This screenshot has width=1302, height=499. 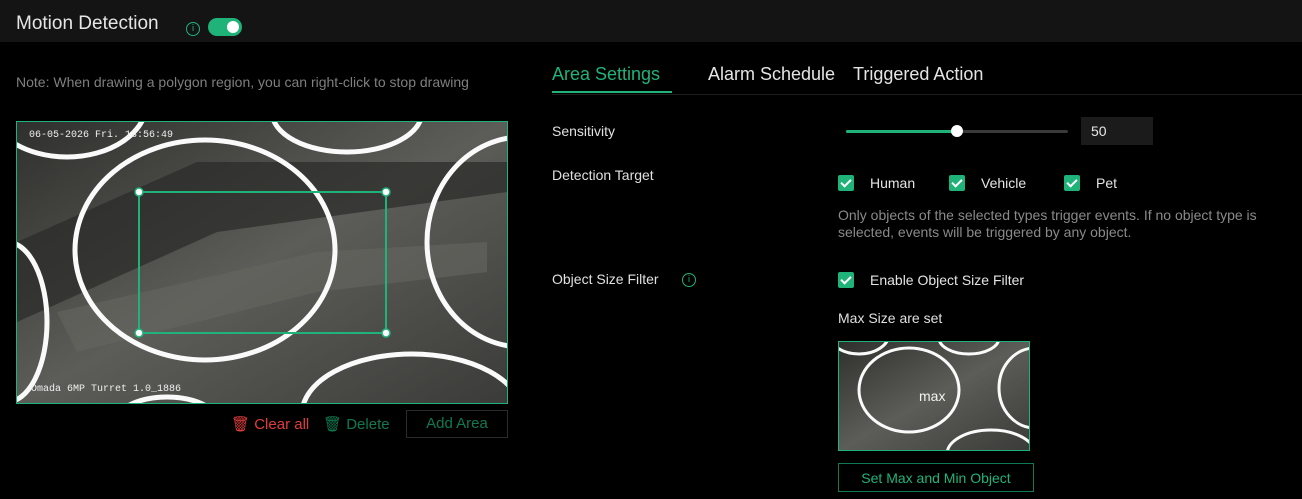 What do you see at coordinates (1107, 183) in the screenshot?
I see `pet-label: Pet` at bounding box center [1107, 183].